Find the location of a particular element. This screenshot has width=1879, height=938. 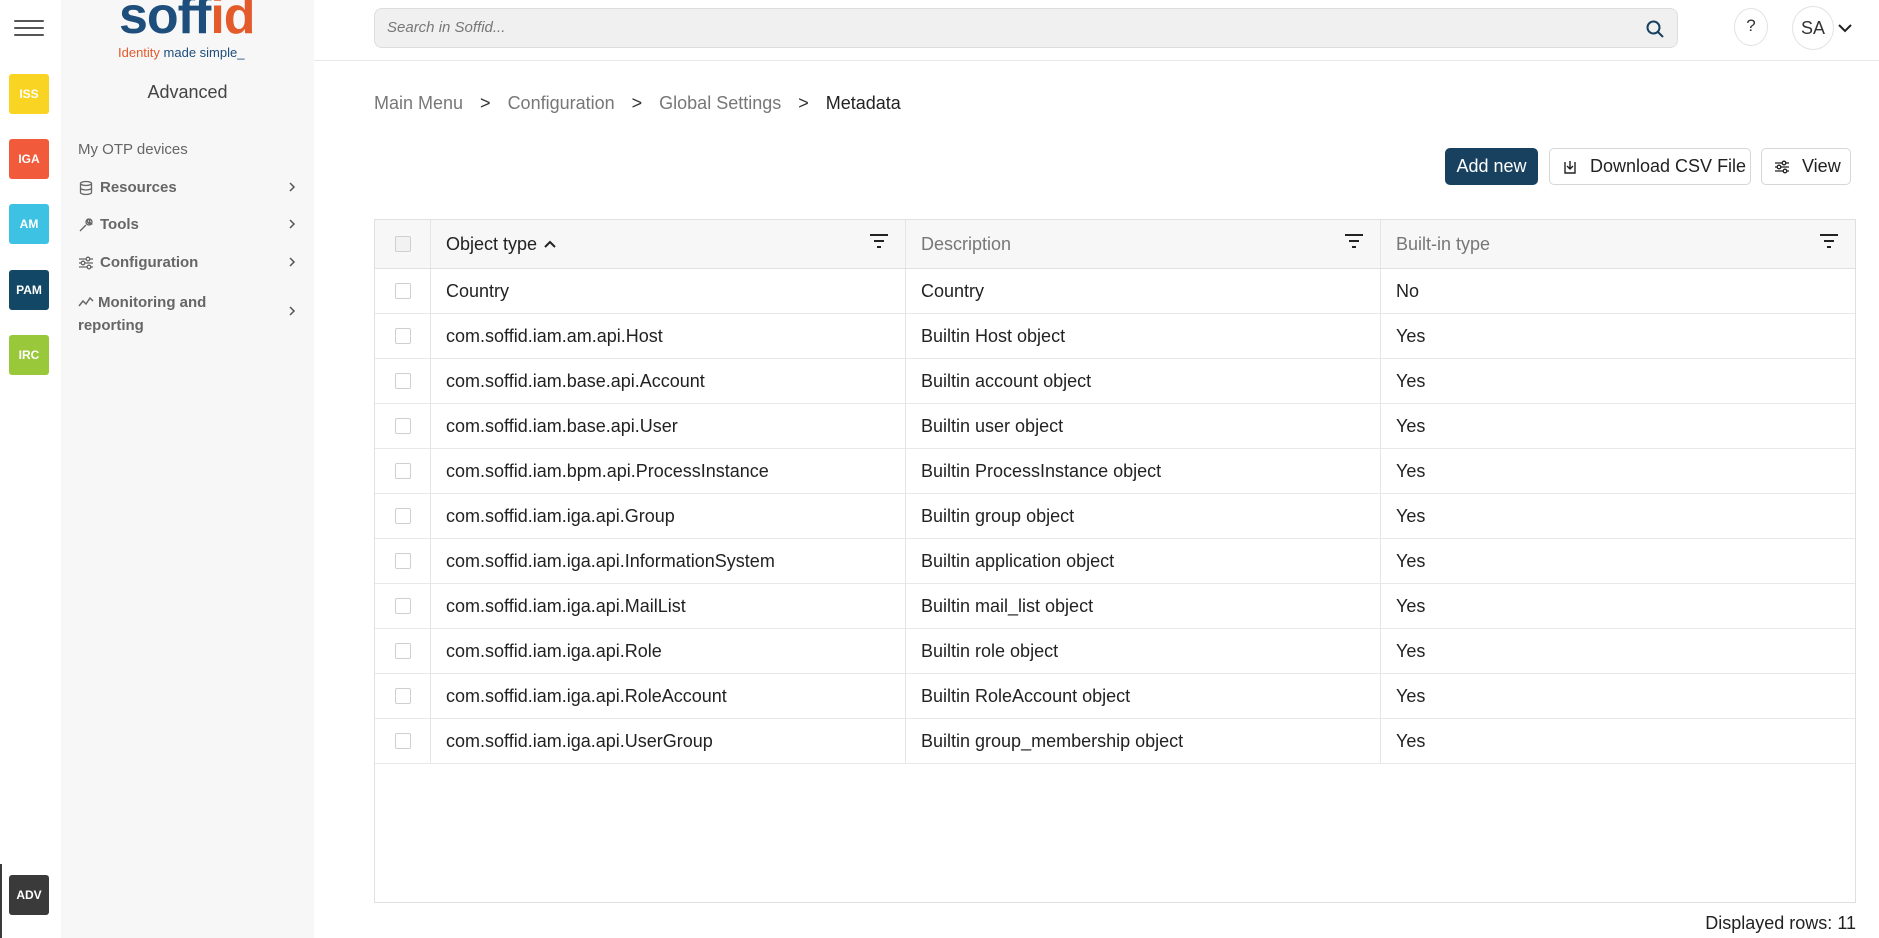

column-header-builtin-type: Built-in type is located at coordinates (1618, 244).